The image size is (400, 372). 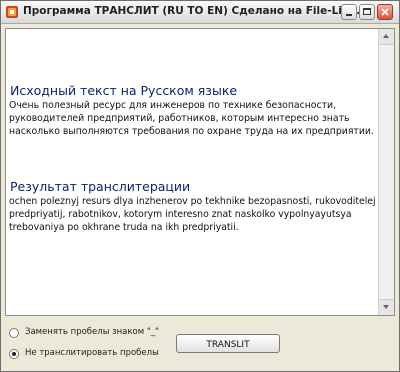 I want to click on source-heading: Исходный текст на Русском языке, so click(x=124, y=90).